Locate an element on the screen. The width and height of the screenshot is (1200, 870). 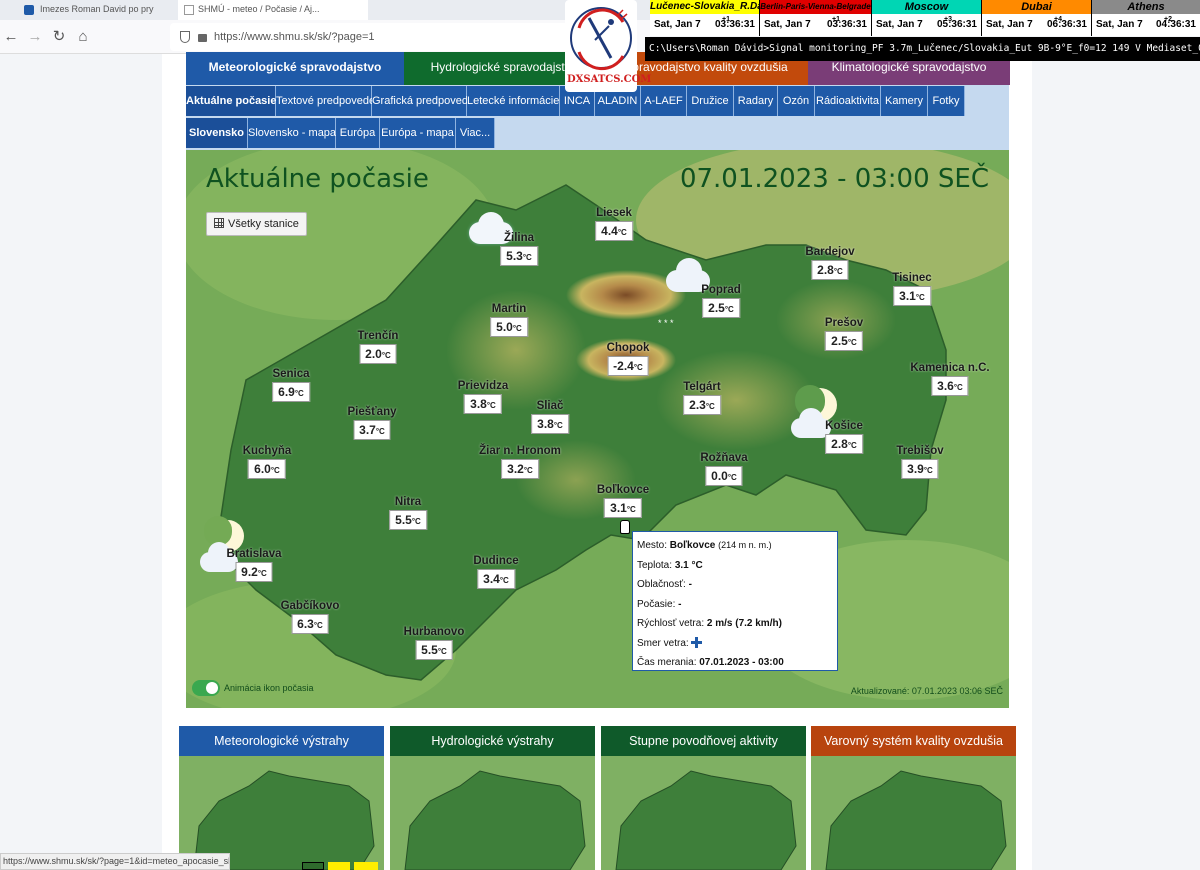
subtab-textove-predpovede: Textové predpovede is located at coordinates (325, 101).